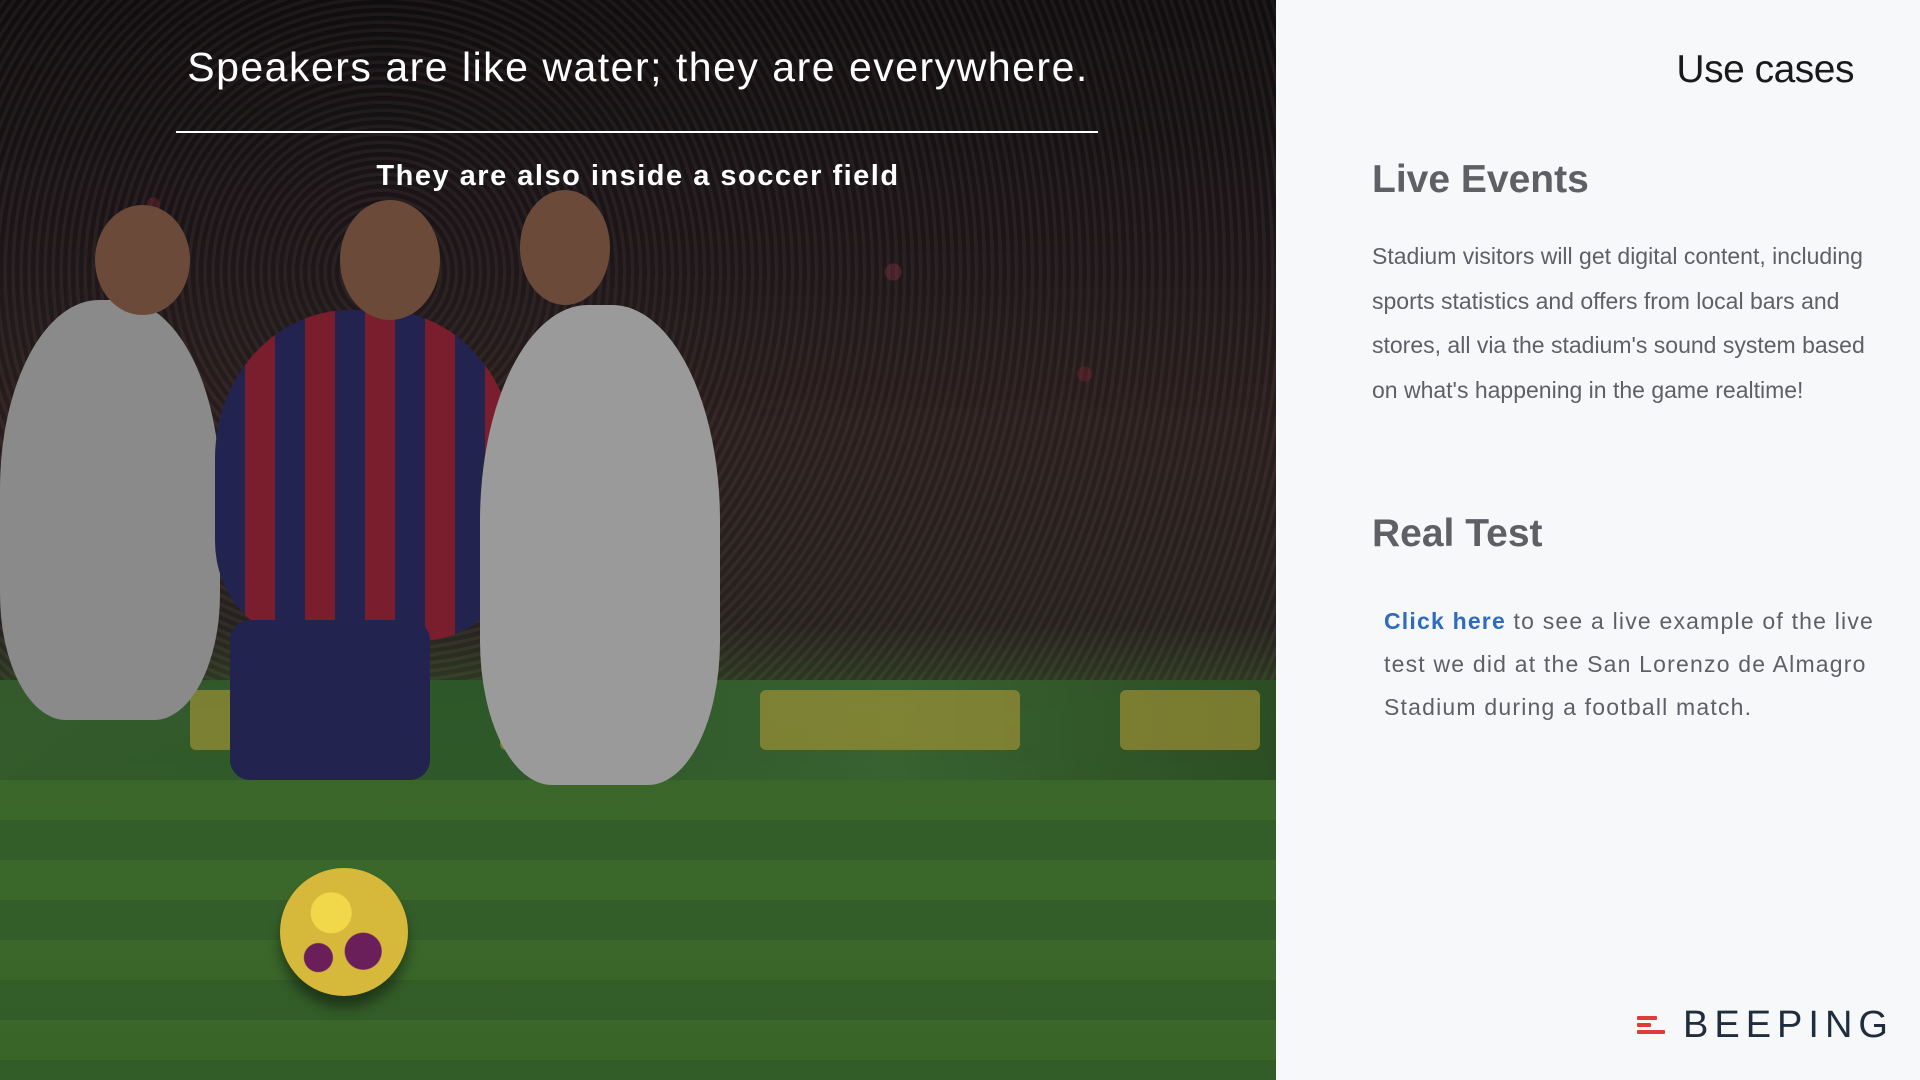 The height and width of the screenshot is (1080, 1920). Describe the element at coordinates (1652, 1025) in the screenshot. I see `beeping-logo-icon` at that location.